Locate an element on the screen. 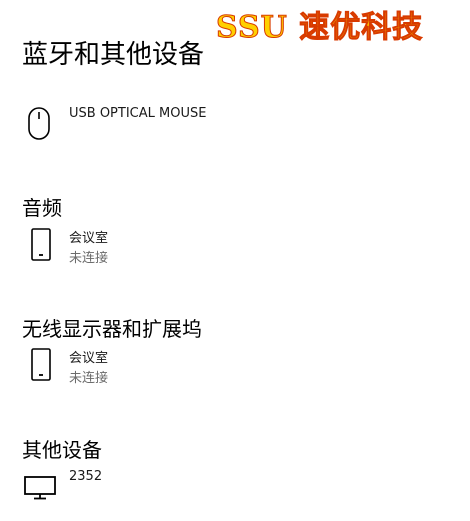  section-heading-wireless-display: 无线显示器和扩展坞 is located at coordinates (112, 329).